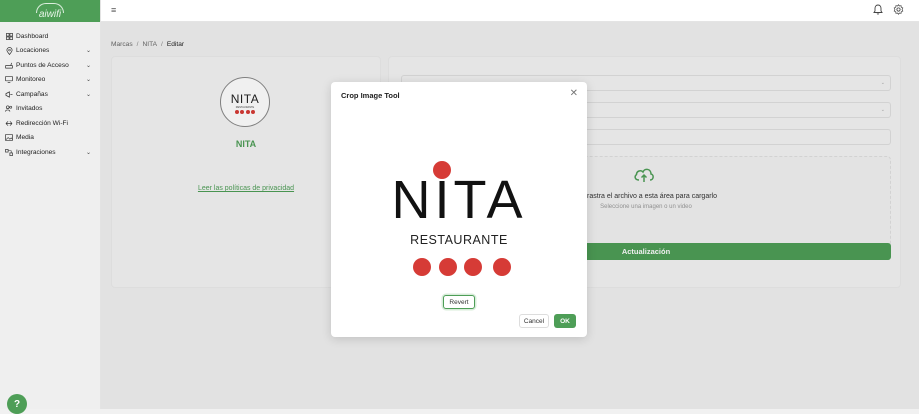 This screenshot has height=414, width=919. I want to click on sidebar-item-invitados: Invitados, so click(50, 109).